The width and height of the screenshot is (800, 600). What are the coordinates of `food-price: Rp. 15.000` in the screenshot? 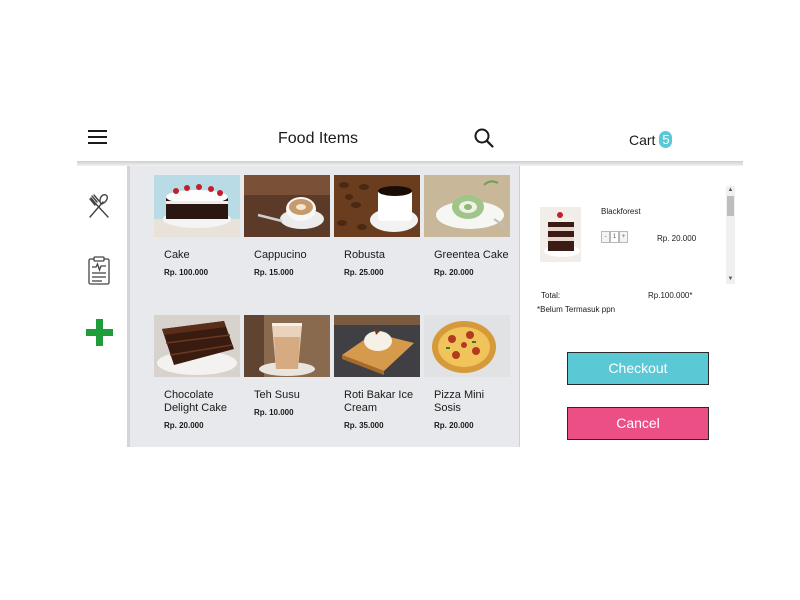 It's located at (274, 272).